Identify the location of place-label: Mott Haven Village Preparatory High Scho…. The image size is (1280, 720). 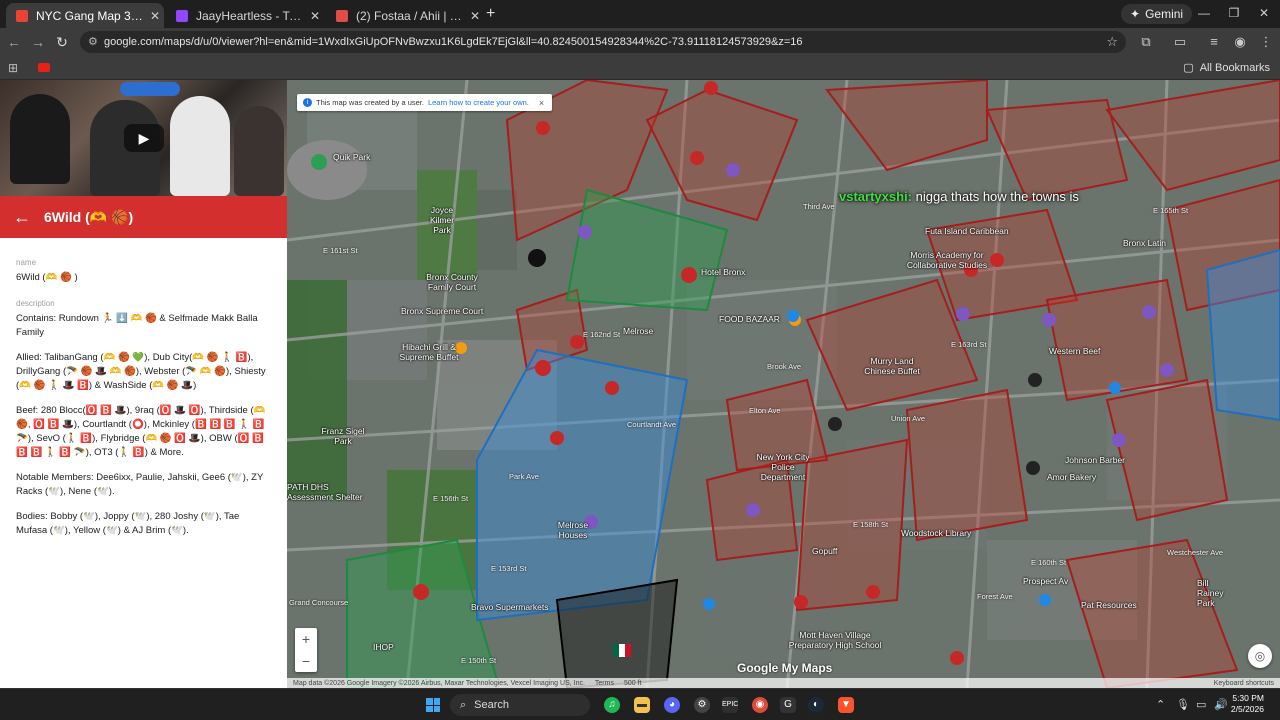
(835, 640).